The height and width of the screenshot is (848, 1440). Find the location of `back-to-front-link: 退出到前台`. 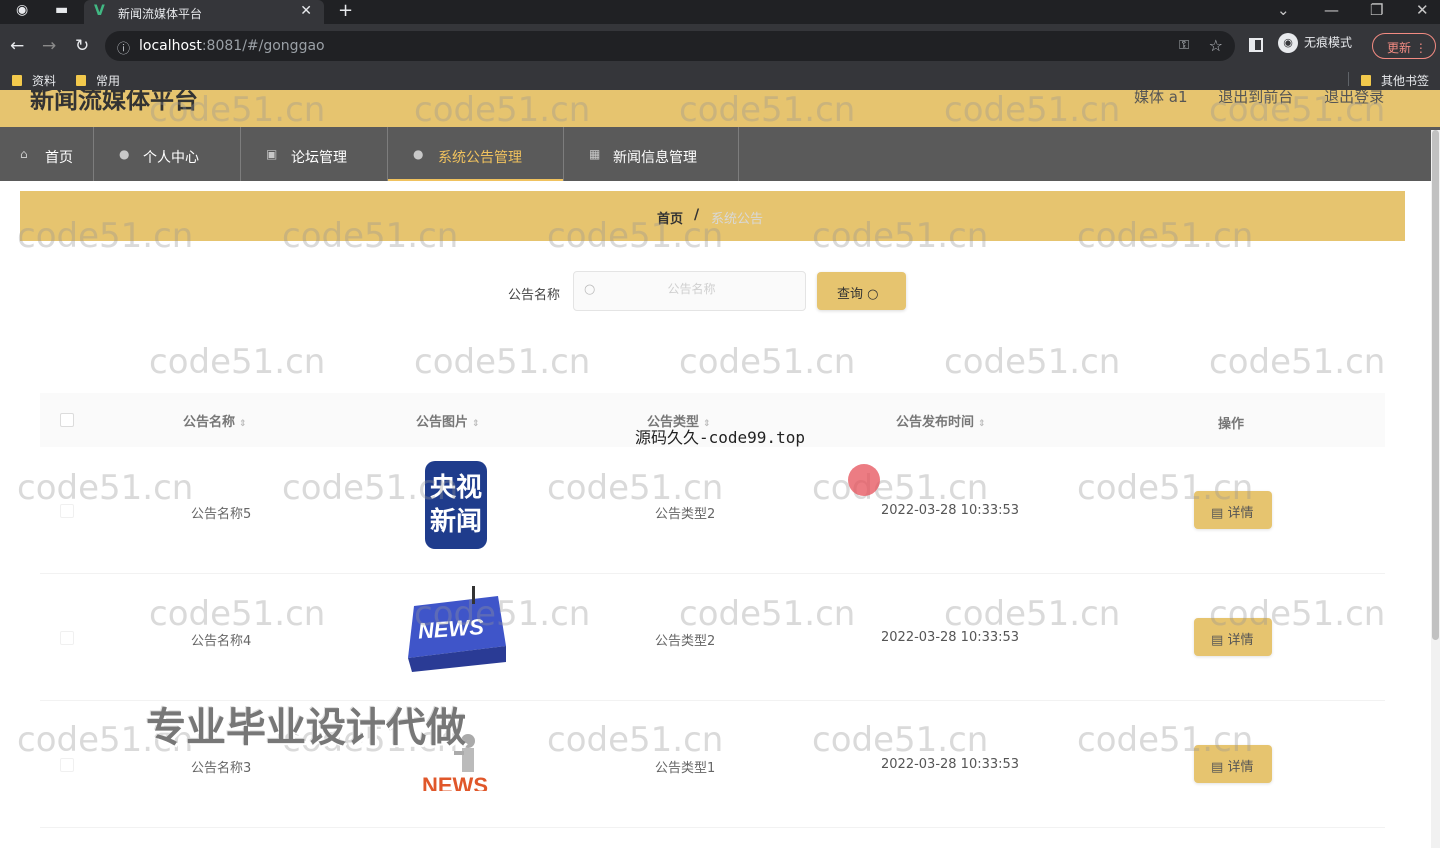

back-to-front-link: 退出到前台 is located at coordinates (1255, 98).